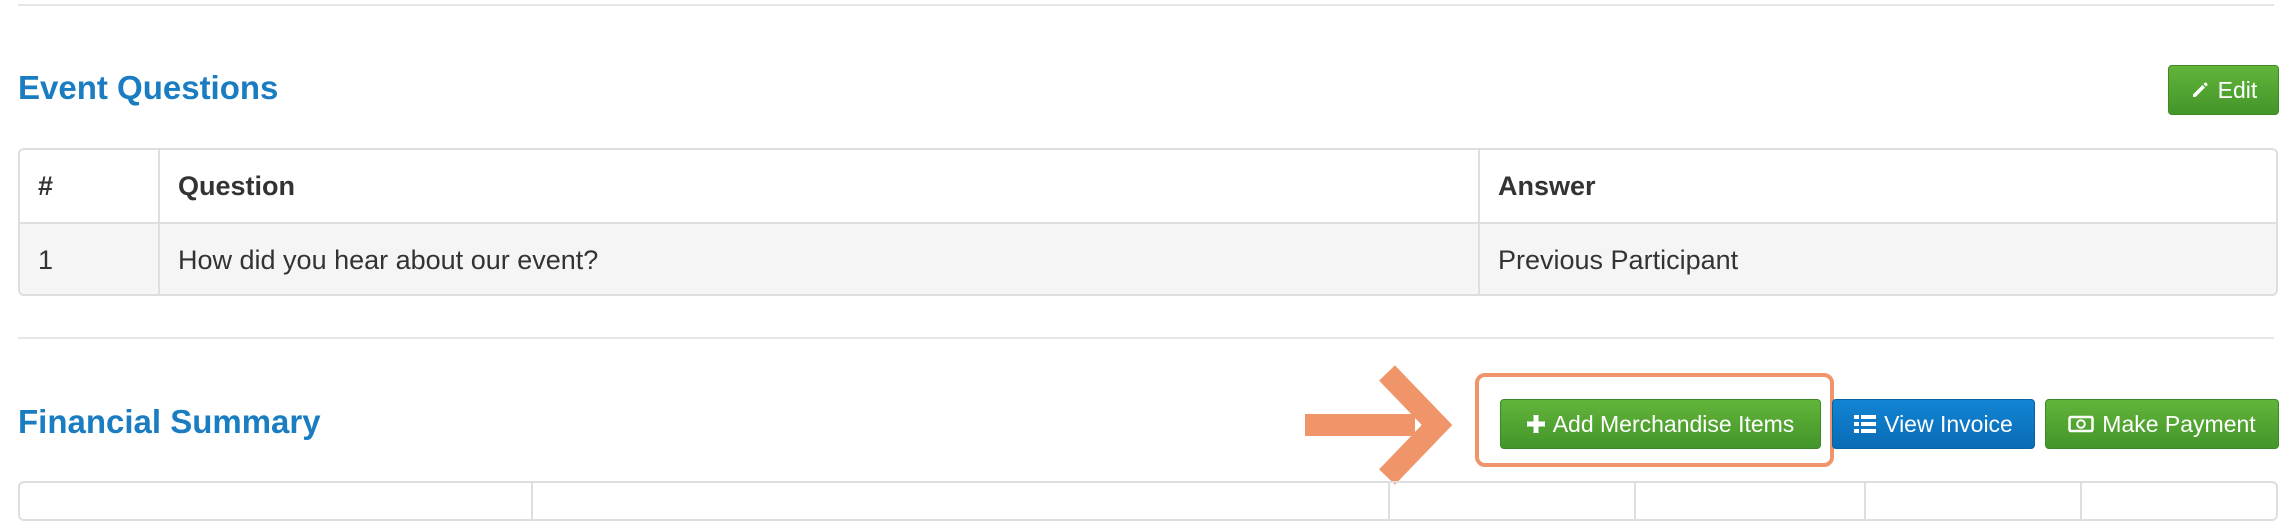  What do you see at coordinates (1380, 427) in the screenshot?
I see `arrow-right-icon` at bounding box center [1380, 427].